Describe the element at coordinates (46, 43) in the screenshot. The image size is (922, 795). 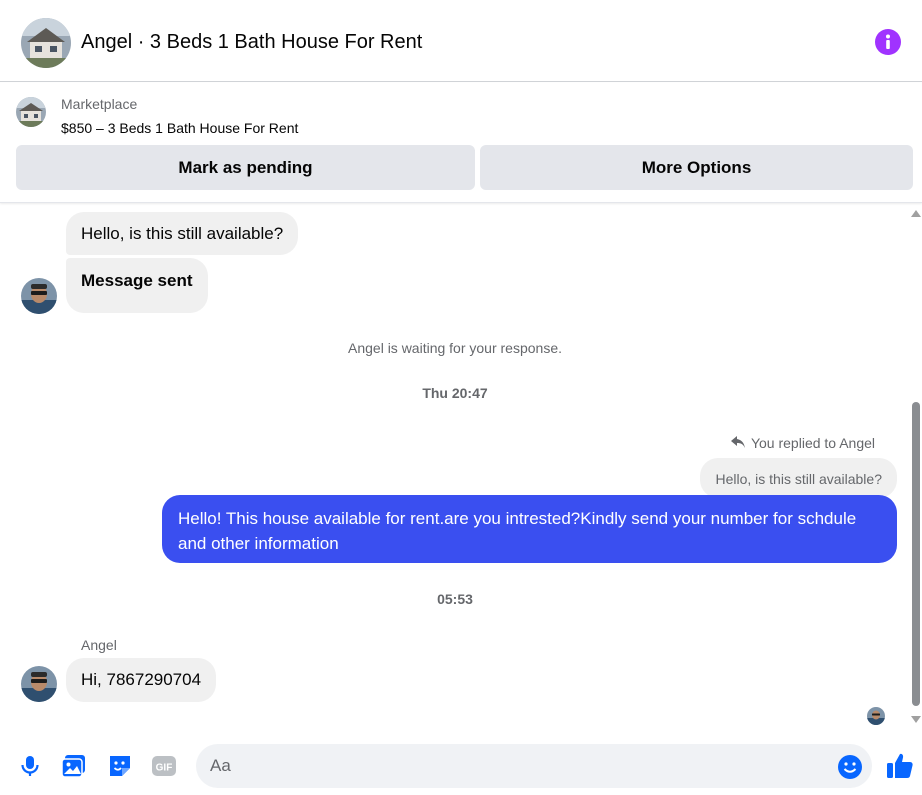
I see `listing-avatar` at that location.